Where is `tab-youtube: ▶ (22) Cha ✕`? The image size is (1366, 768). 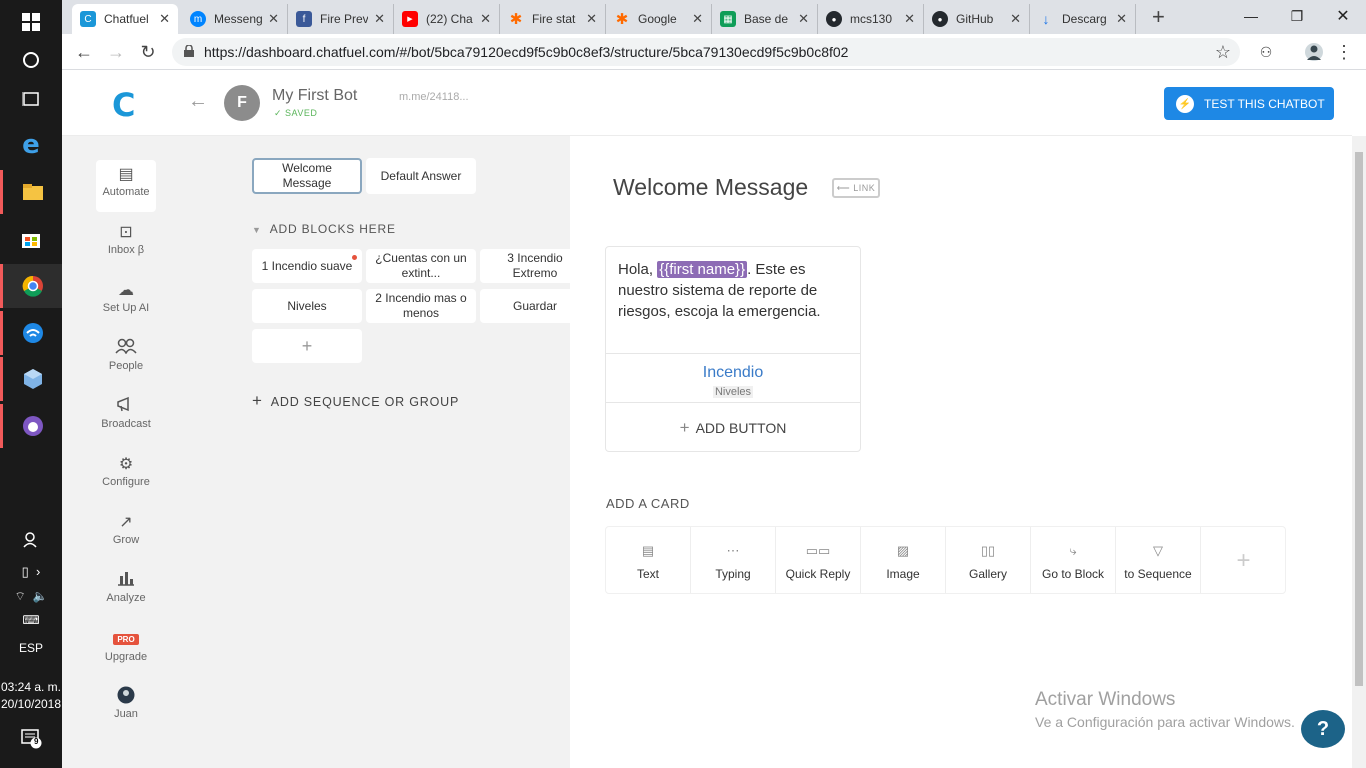 tab-youtube: ▶ (22) Cha ✕ is located at coordinates (447, 19).